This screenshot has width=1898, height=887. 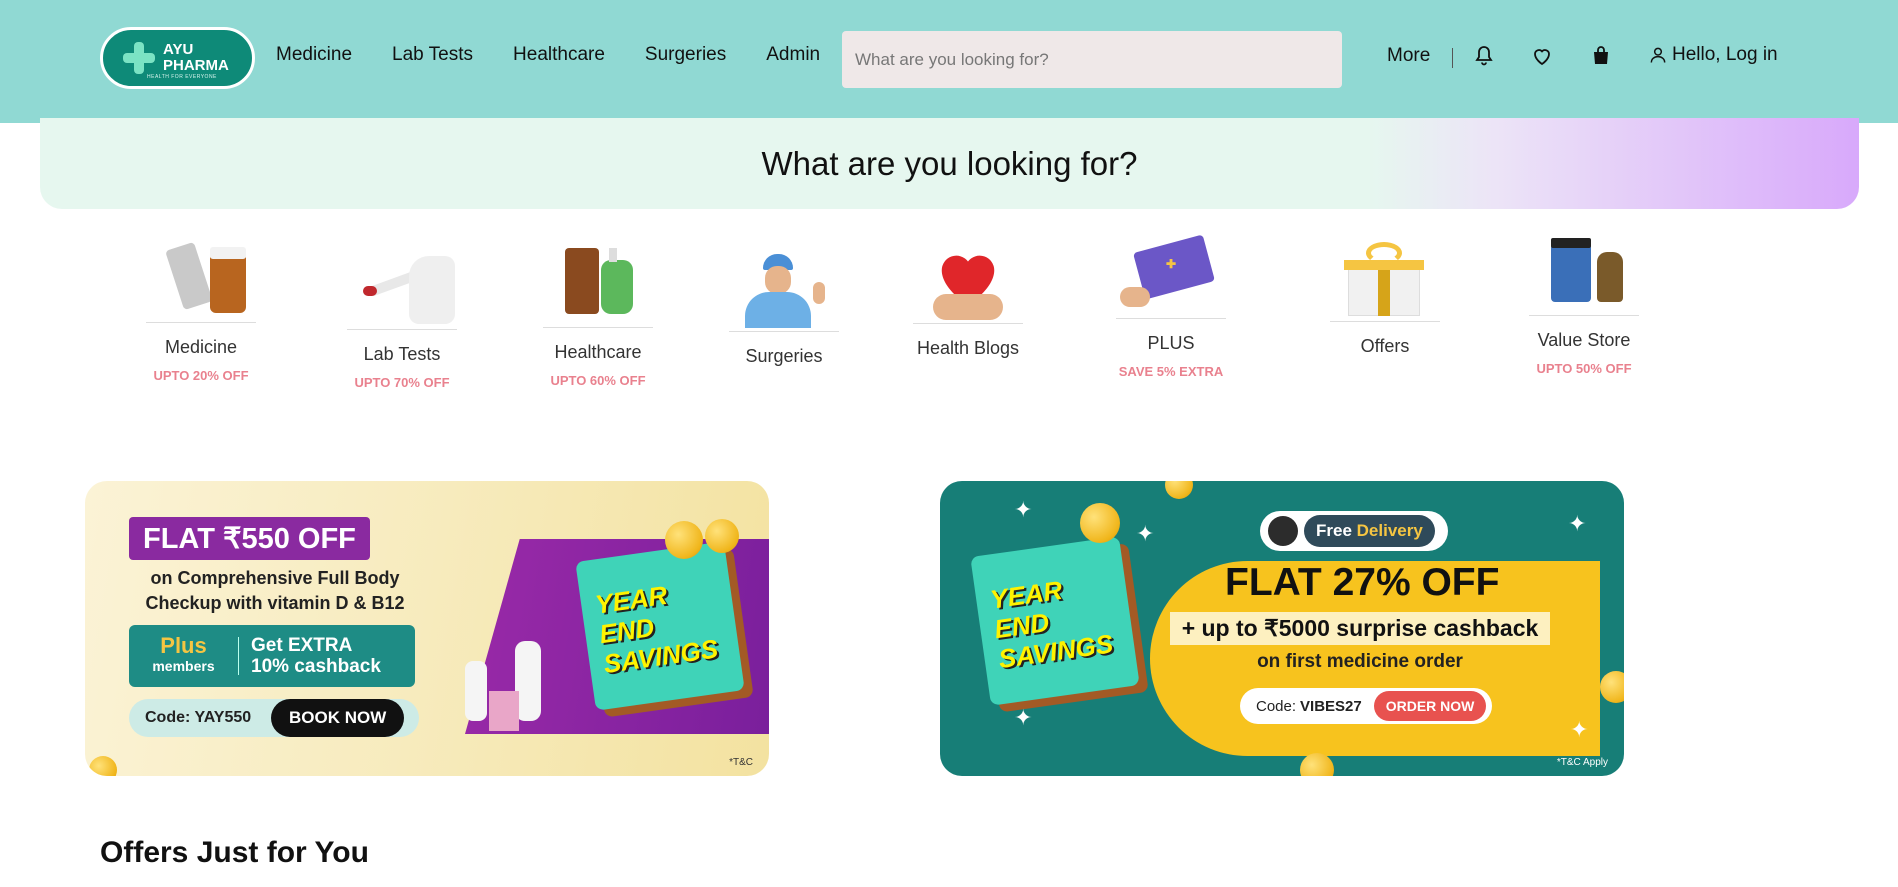 I want to click on plus-members: members, so click(x=183, y=666).